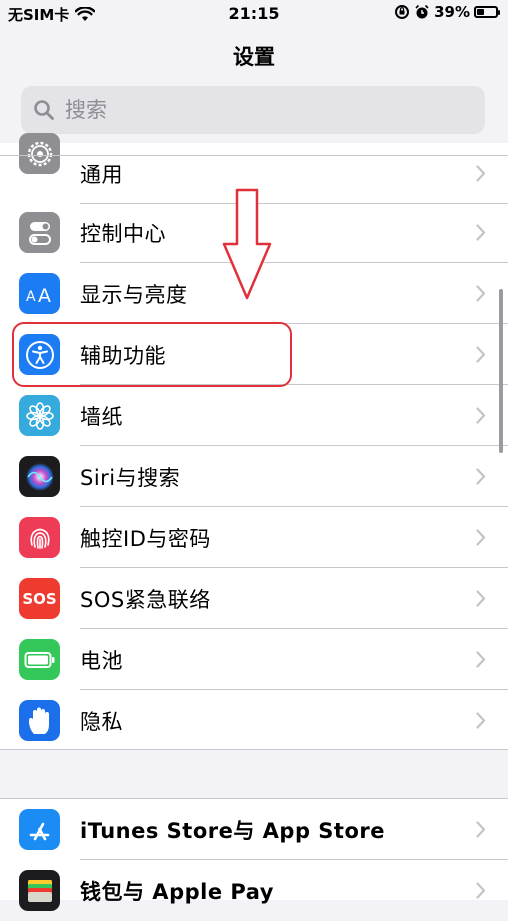  What do you see at coordinates (39, 415) in the screenshot?
I see `flower-icon` at bounding box center [39, 415].